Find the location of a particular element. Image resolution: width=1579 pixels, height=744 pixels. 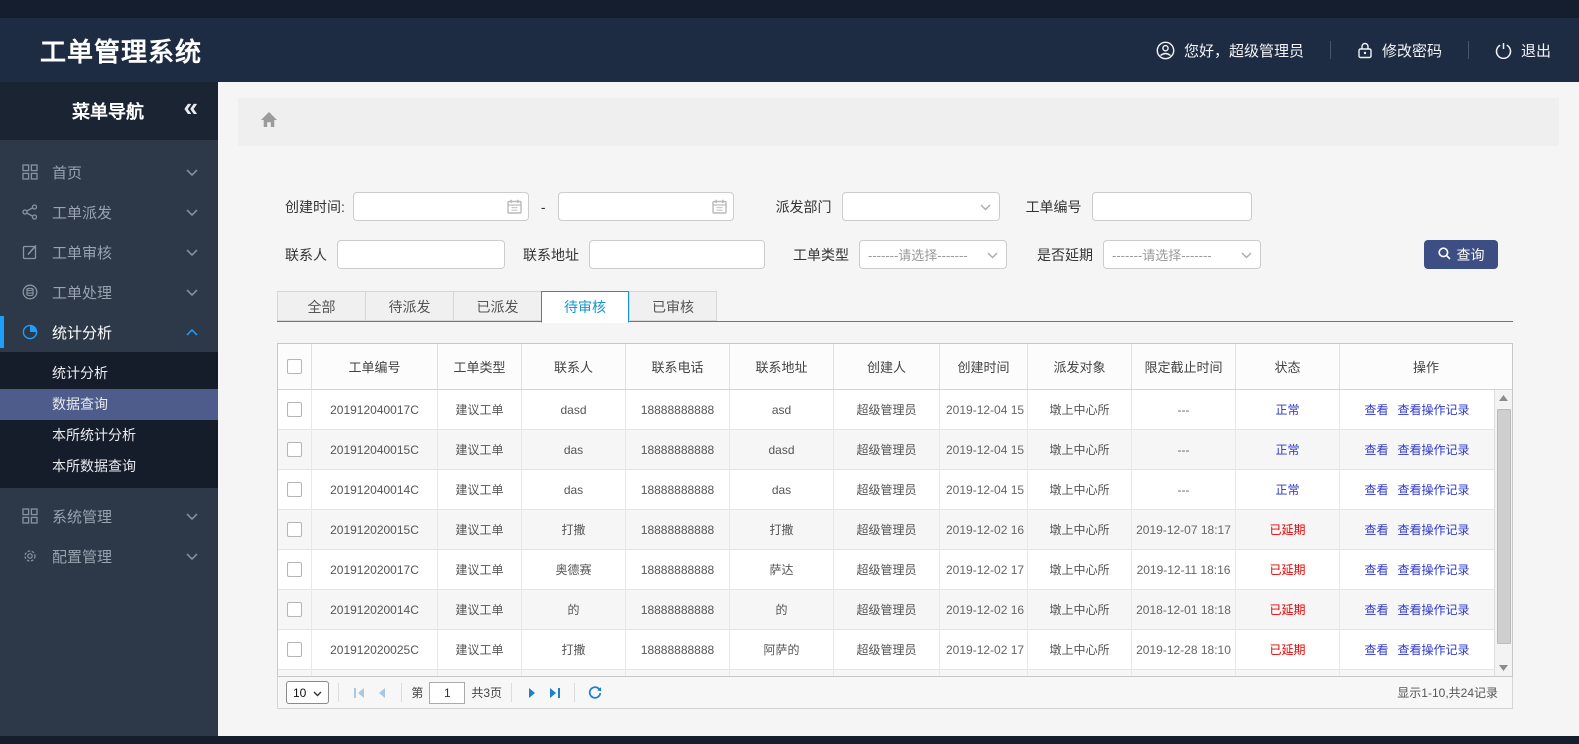

first-page-button is located at coordinates (359, 693).